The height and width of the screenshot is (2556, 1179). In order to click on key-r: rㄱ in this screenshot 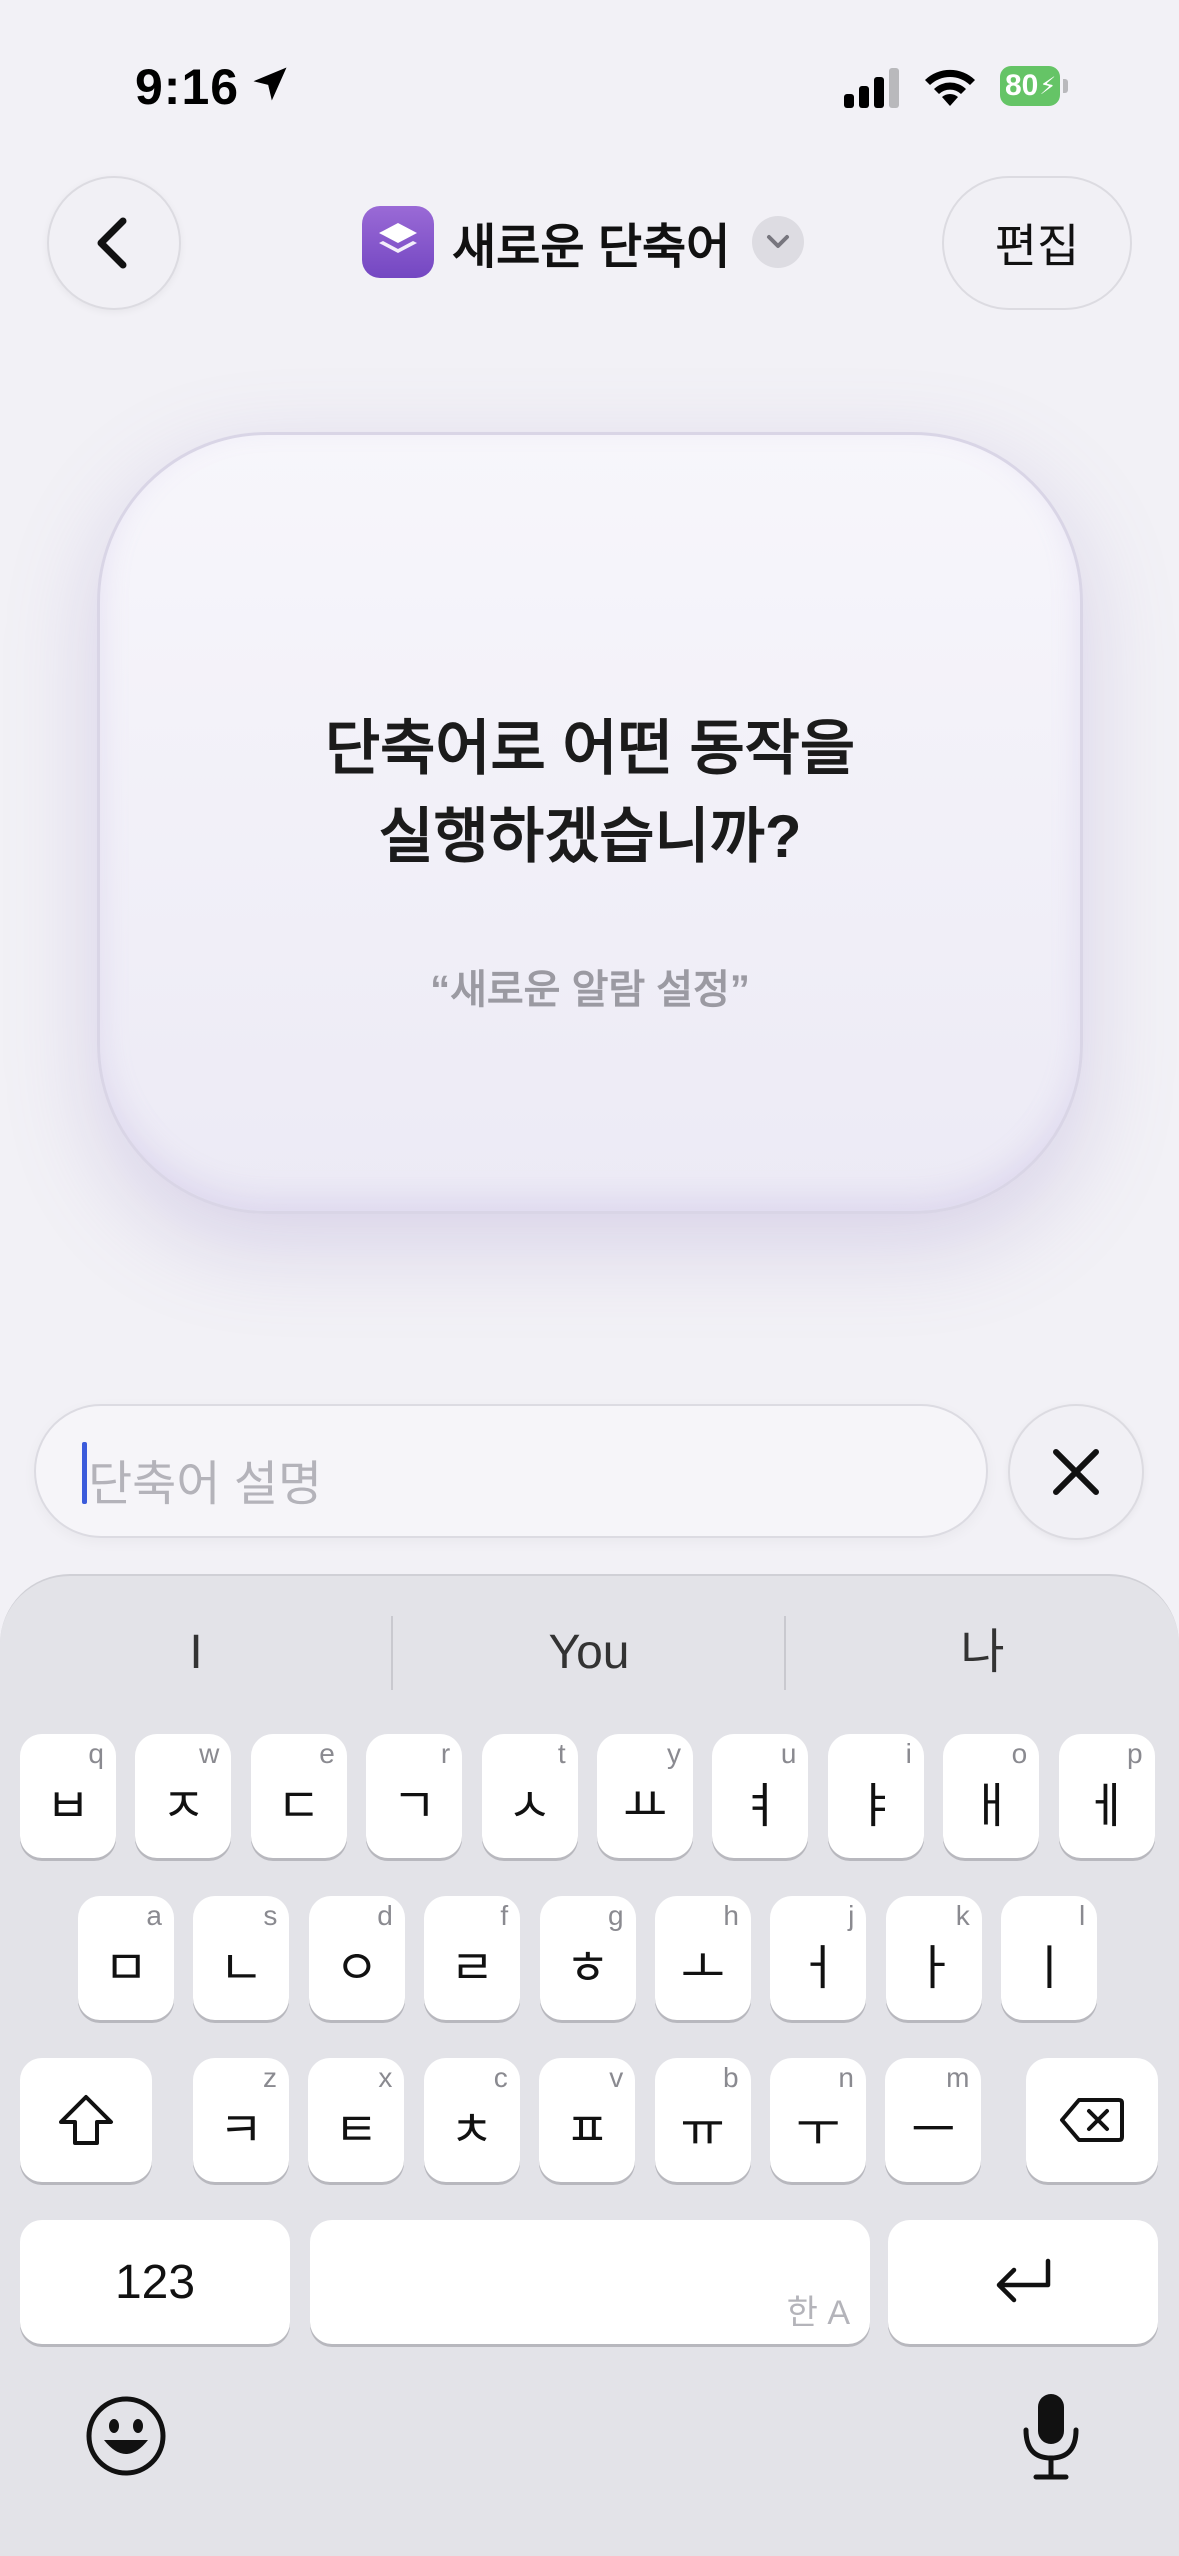, I will do `click(414, 1796)`.